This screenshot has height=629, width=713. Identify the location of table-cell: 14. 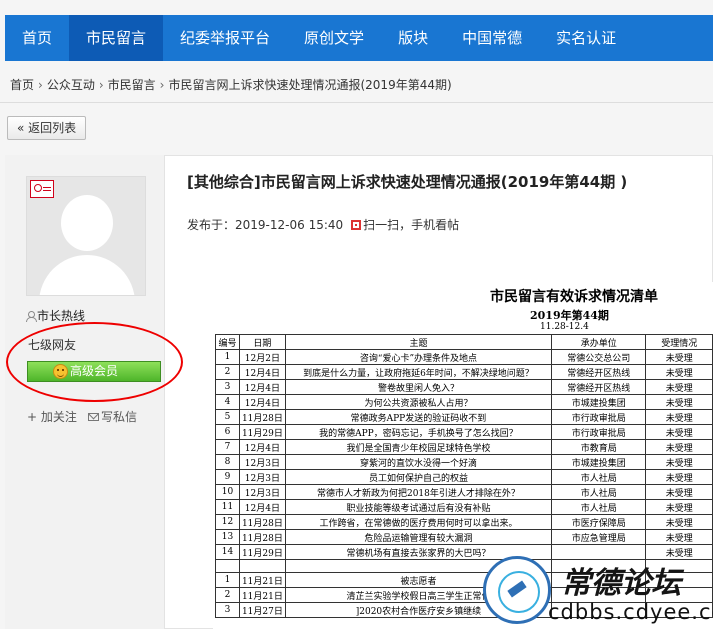
(227, 552).